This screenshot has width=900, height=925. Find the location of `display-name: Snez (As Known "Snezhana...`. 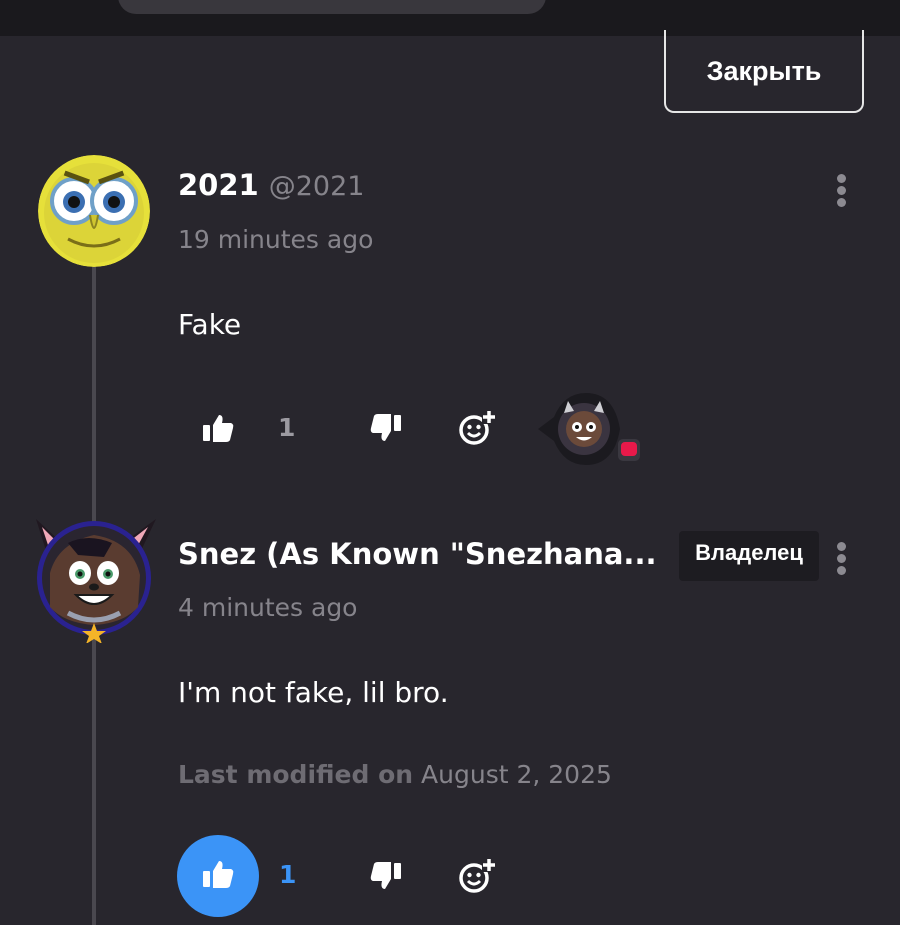

display-name: Snez (As Known "Snezhana... is located at coordinates (417, 554).